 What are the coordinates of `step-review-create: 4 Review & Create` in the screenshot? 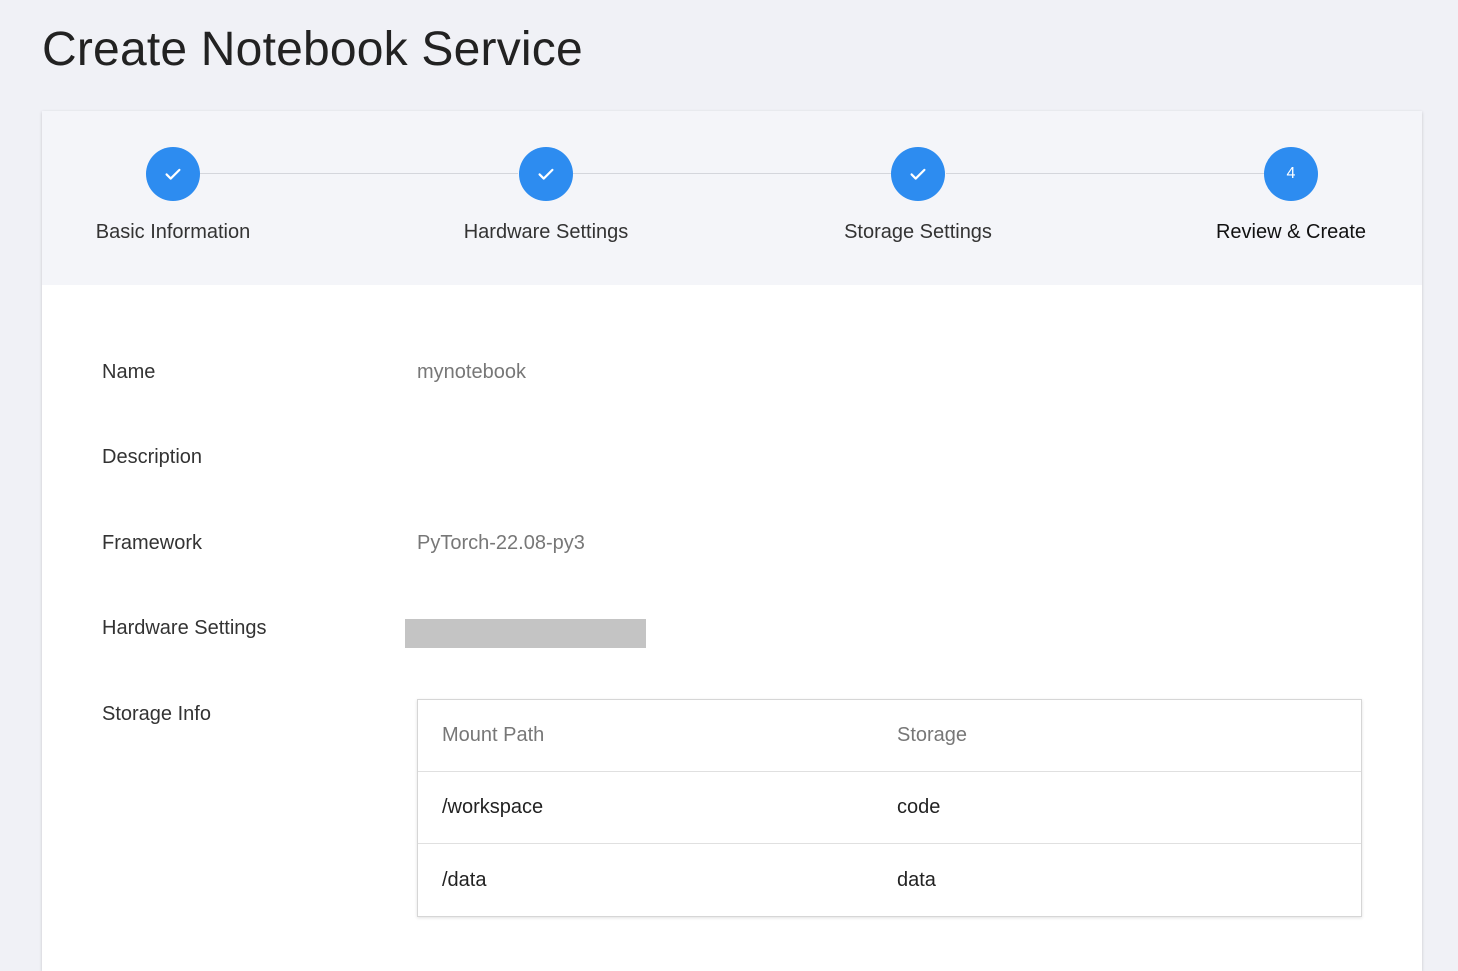 It's located at (1291, 195).